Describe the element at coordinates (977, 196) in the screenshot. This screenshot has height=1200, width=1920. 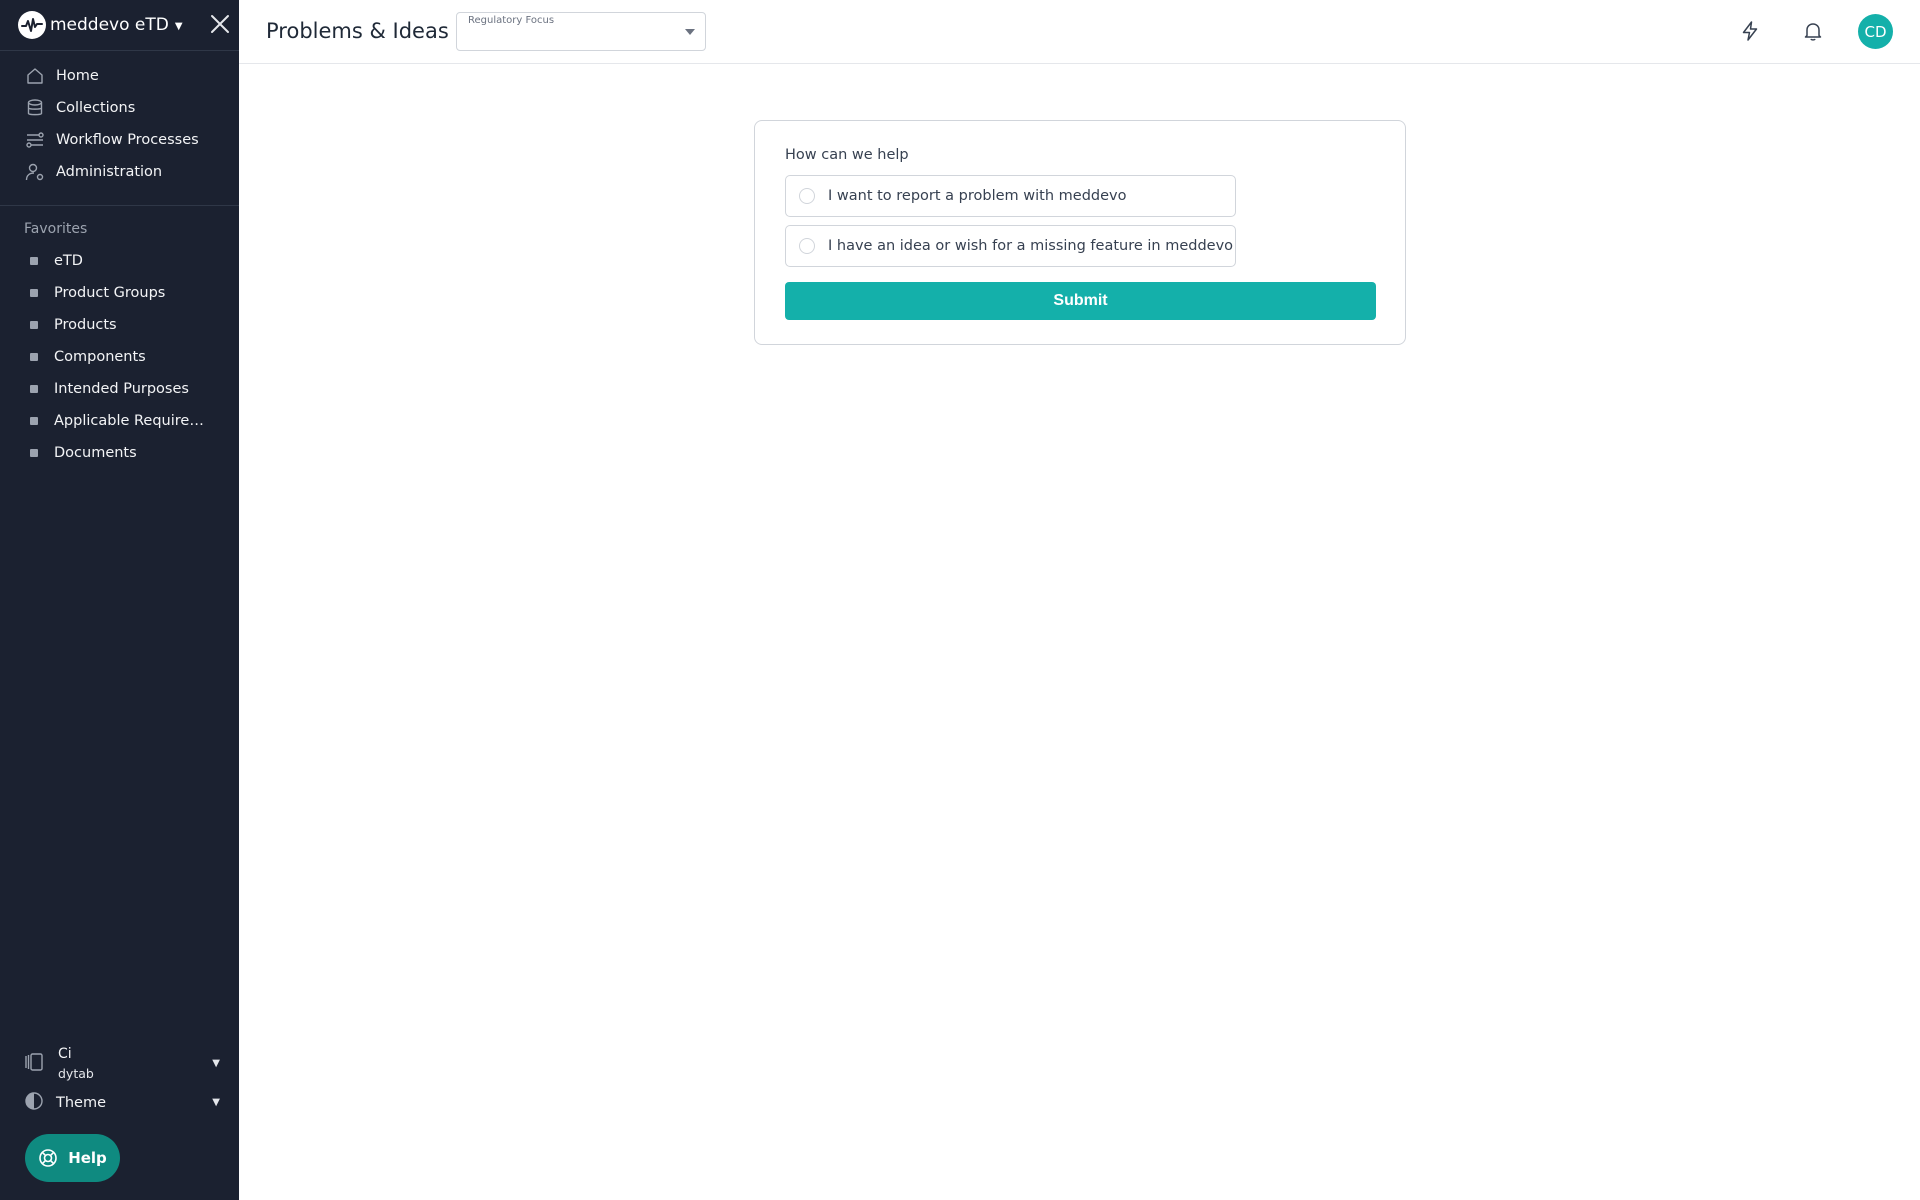
I see `option-label: I want to report a problem with meddevo` at that location.